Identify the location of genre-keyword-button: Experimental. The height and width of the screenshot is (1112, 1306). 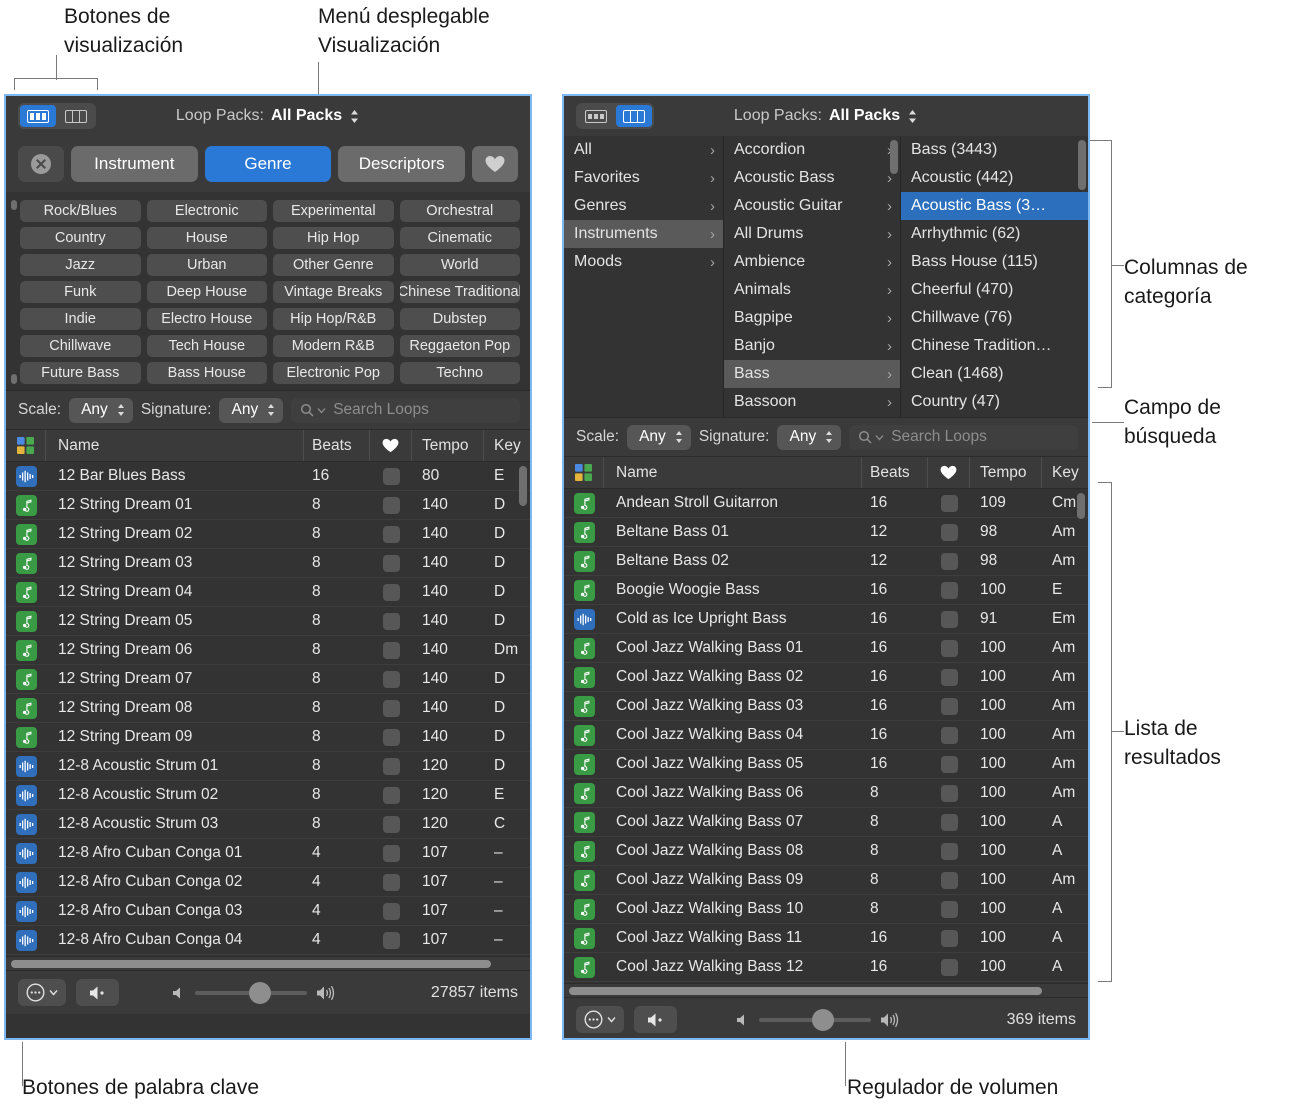
(333, 211).